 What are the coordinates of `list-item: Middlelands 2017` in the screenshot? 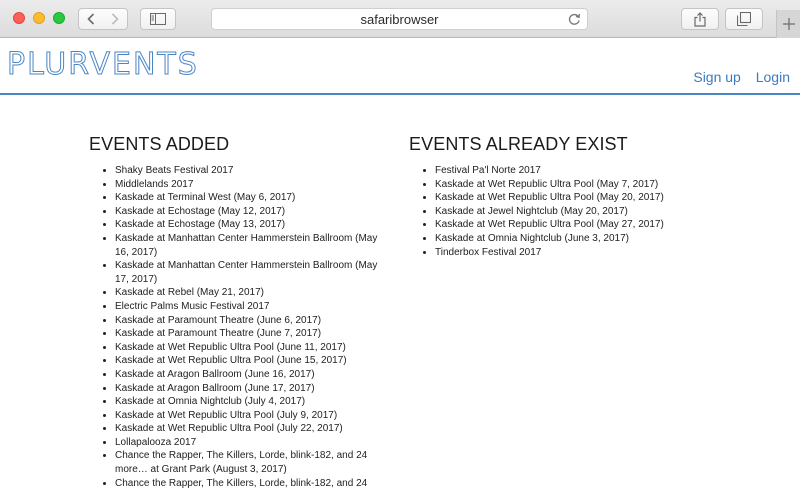 It's located at (252, 185).